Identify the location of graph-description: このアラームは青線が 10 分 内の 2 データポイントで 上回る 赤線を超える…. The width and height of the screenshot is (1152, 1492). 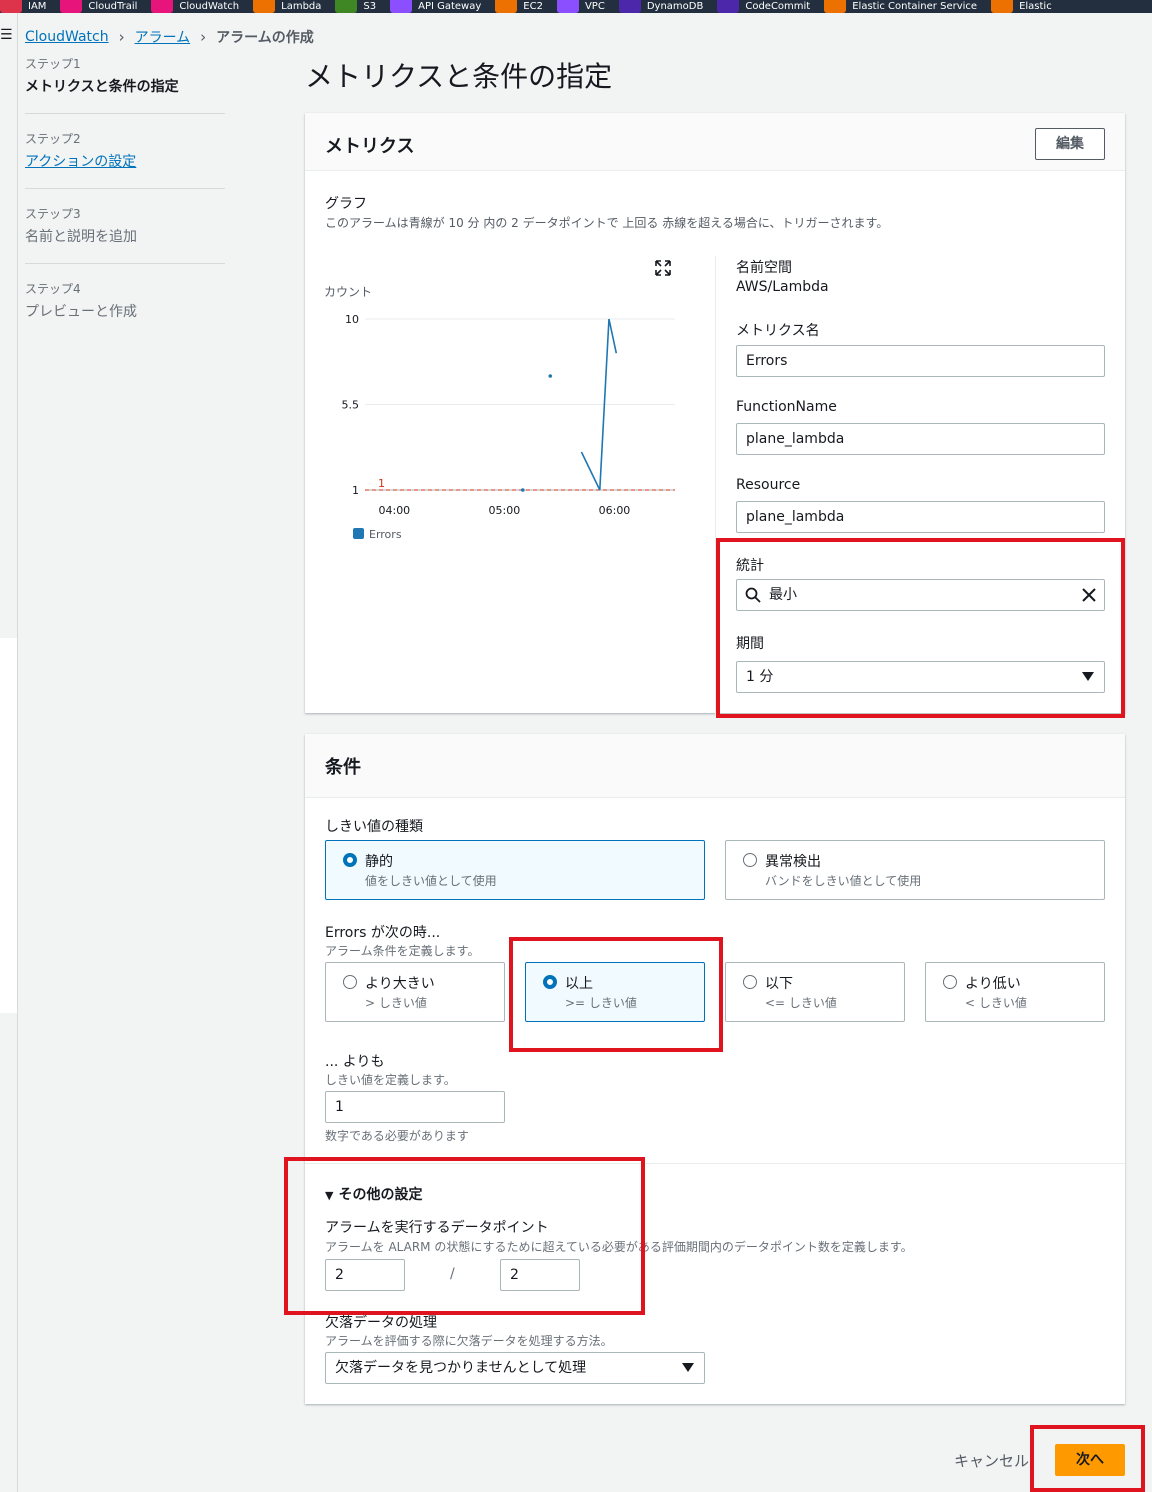
(607, 223).